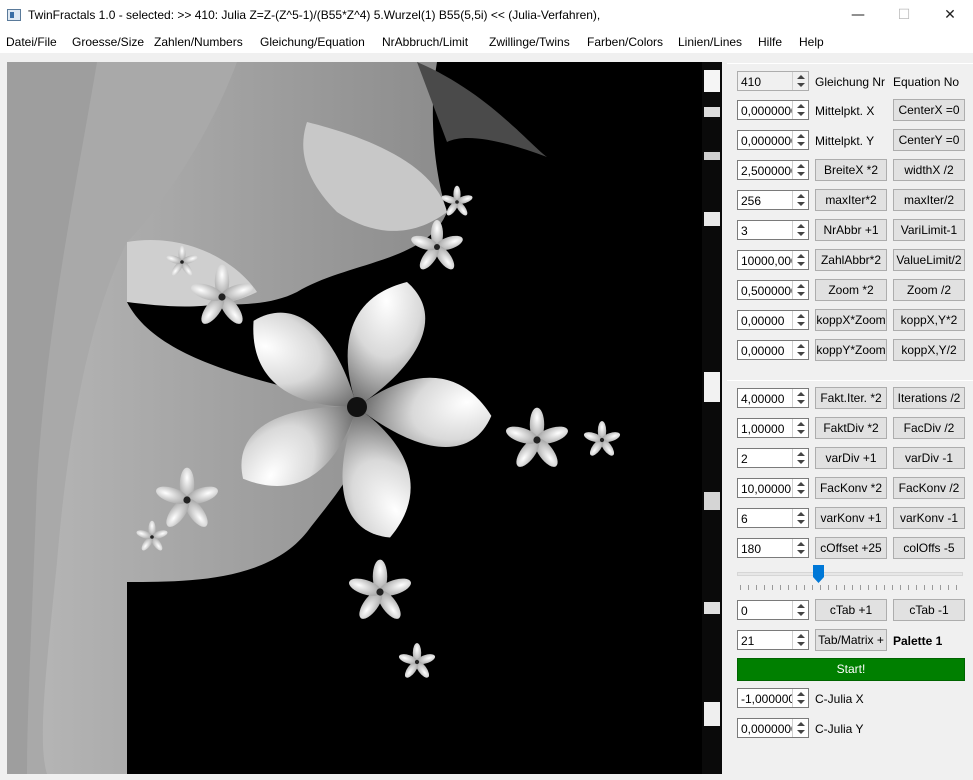 The image size is (973, 780). I want to click on menu-hilfe: Hilfe, so click(770, 42).